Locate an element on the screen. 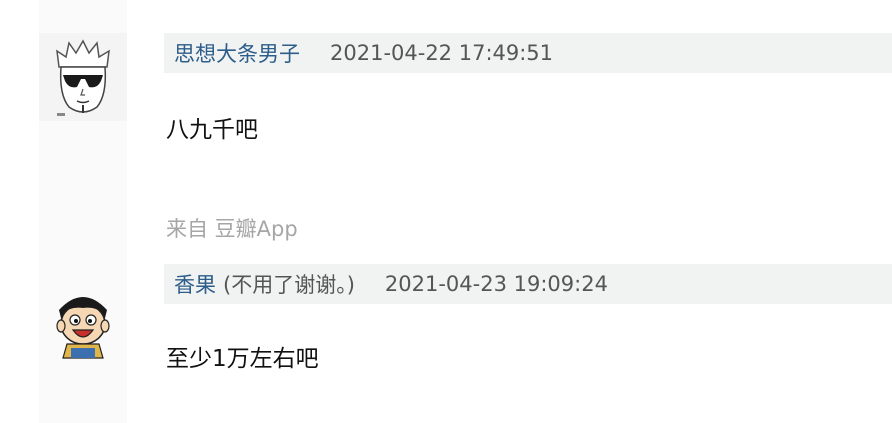 The width and height of the screenshot is (892, 423). author-name-link: 香果 is located at coordinates (195, 284).